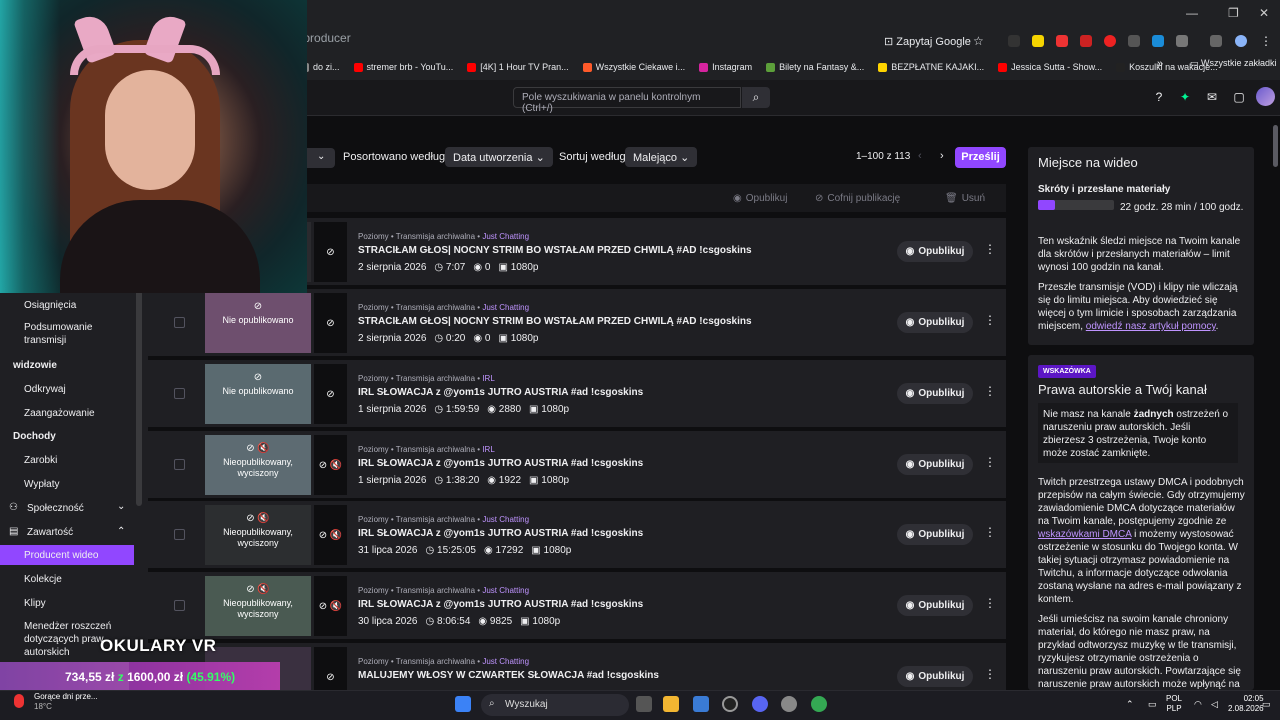 The width and height of the screenshot is (1280, 720). I want to click on user-avatar, so click(1265, 96).